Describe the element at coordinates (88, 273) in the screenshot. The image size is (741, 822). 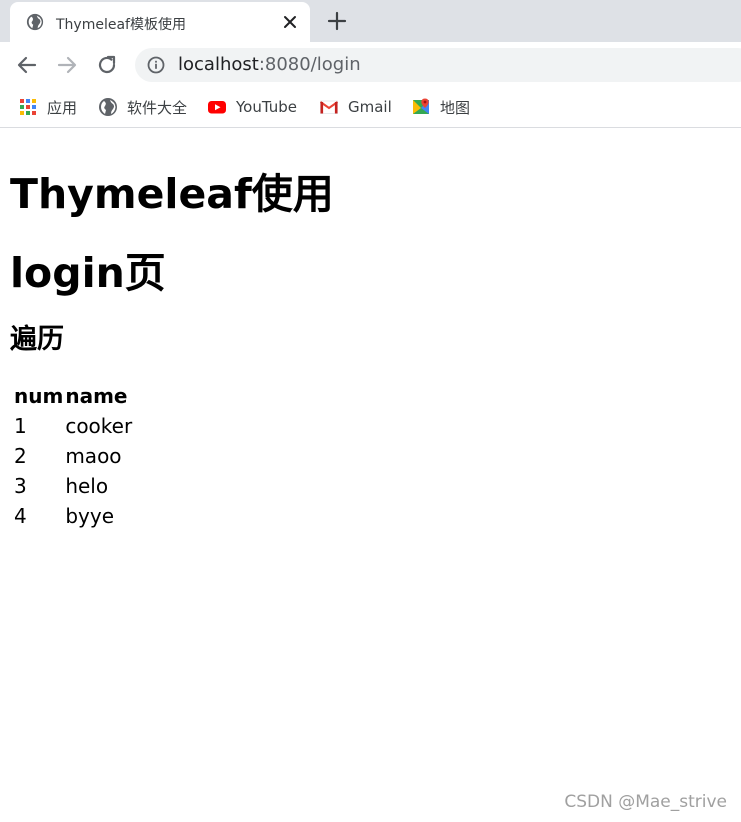
I see `page-heading-login: login页` at that location.